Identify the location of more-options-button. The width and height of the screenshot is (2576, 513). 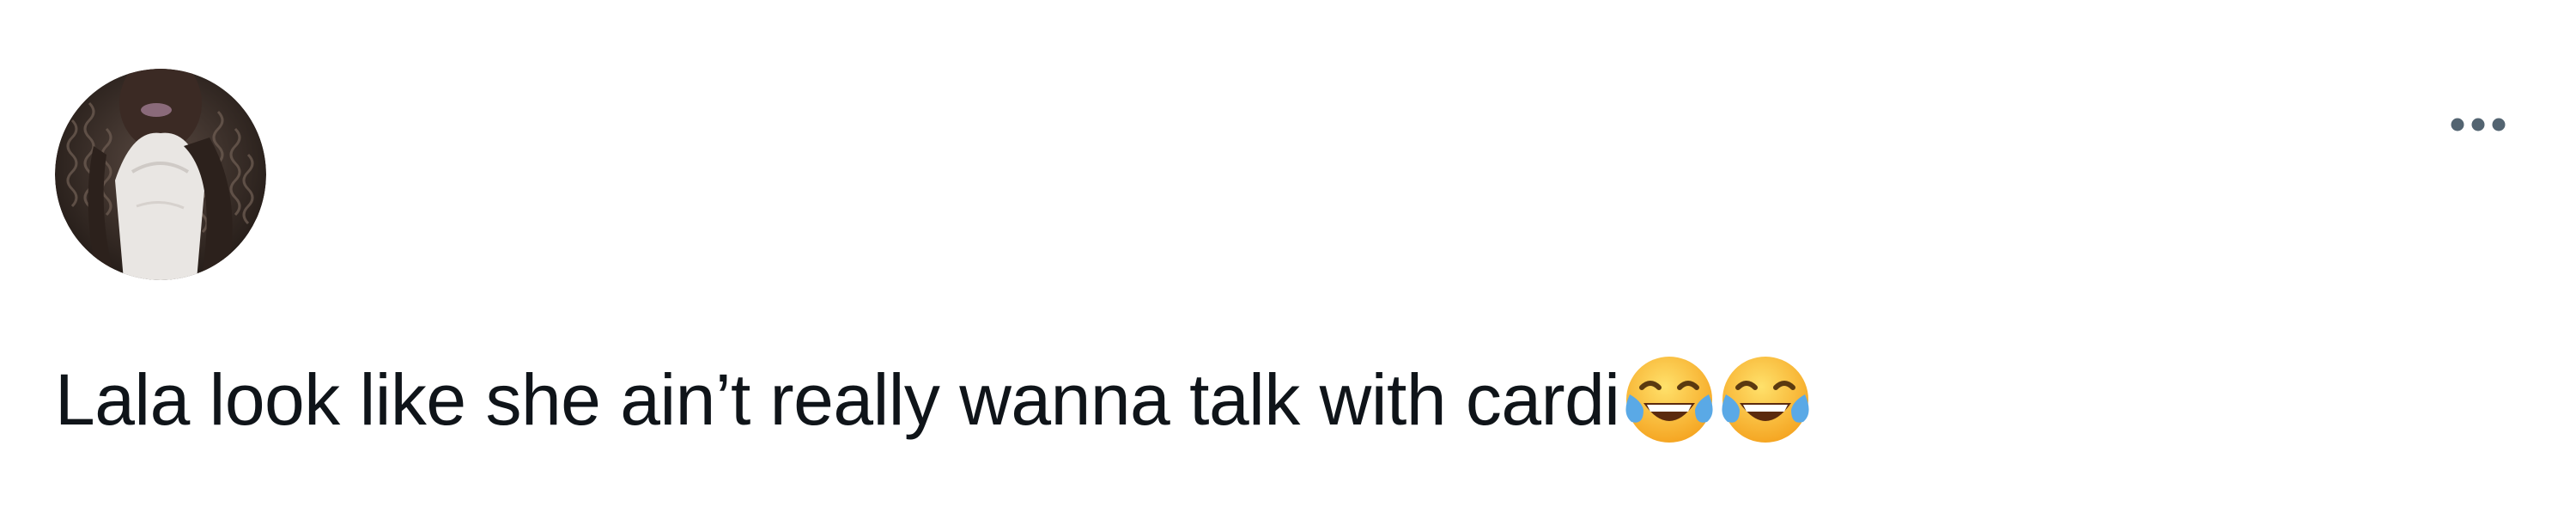
(2478, 125).